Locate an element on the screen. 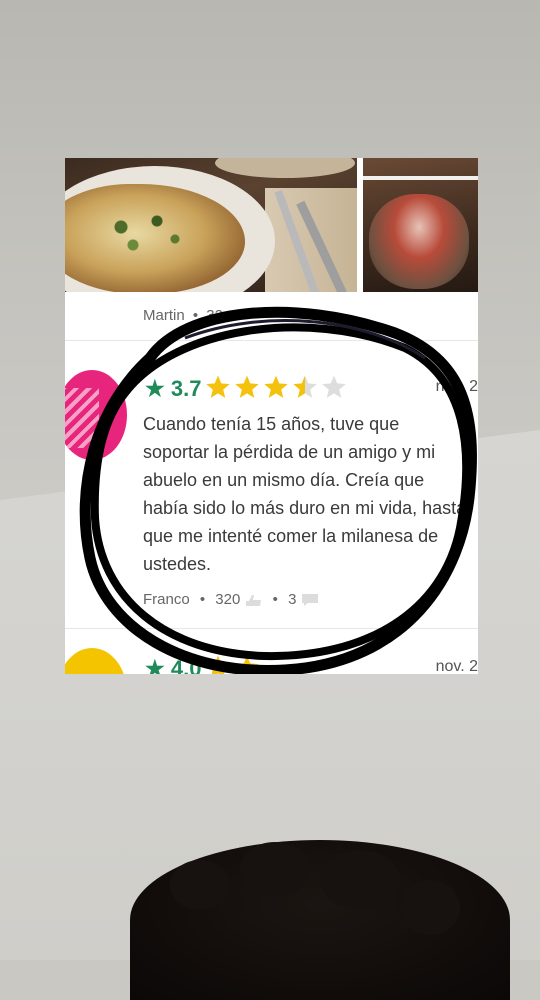  next-rating-value: ★ 4.0 is located at coordinates (173, 665).